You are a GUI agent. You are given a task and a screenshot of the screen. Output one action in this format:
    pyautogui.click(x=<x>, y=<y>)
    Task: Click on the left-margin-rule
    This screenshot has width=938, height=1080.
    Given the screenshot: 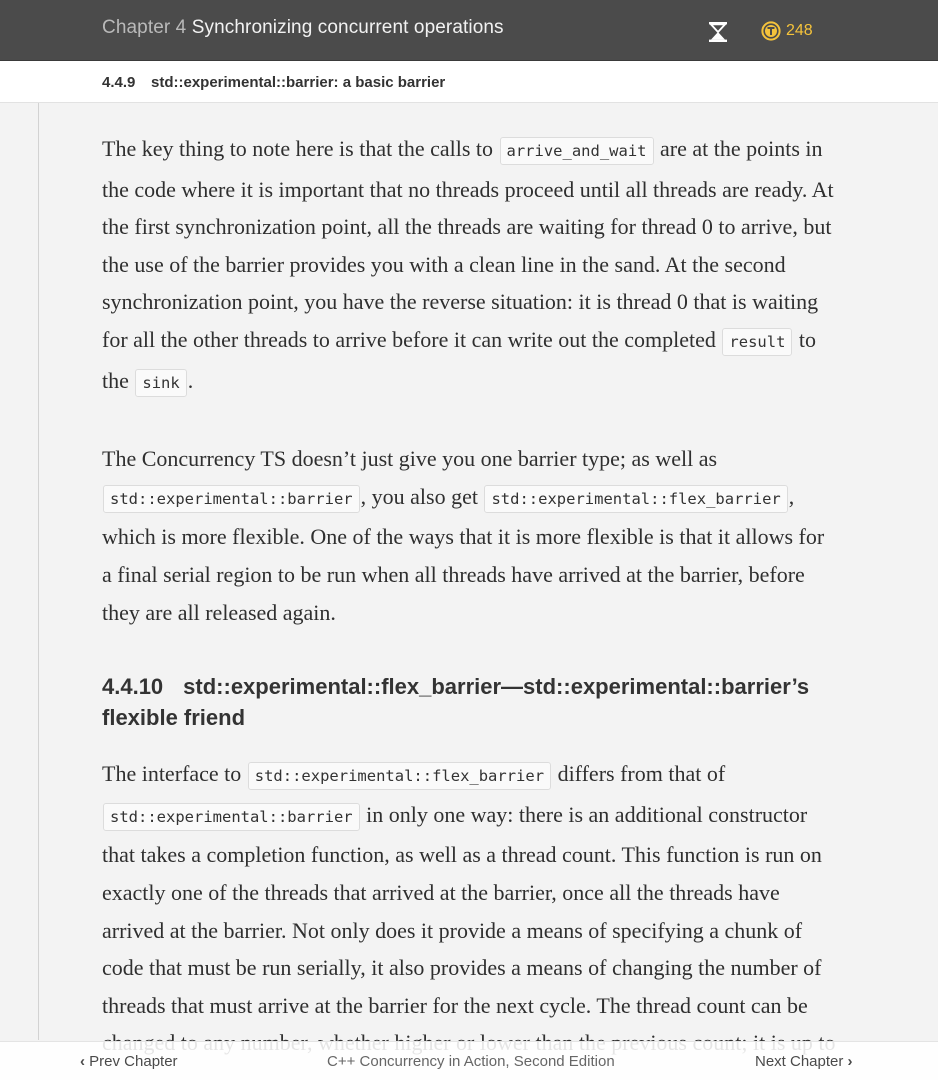 What is the action you would take?
    pyautogui.click(x=38, y=571)
    